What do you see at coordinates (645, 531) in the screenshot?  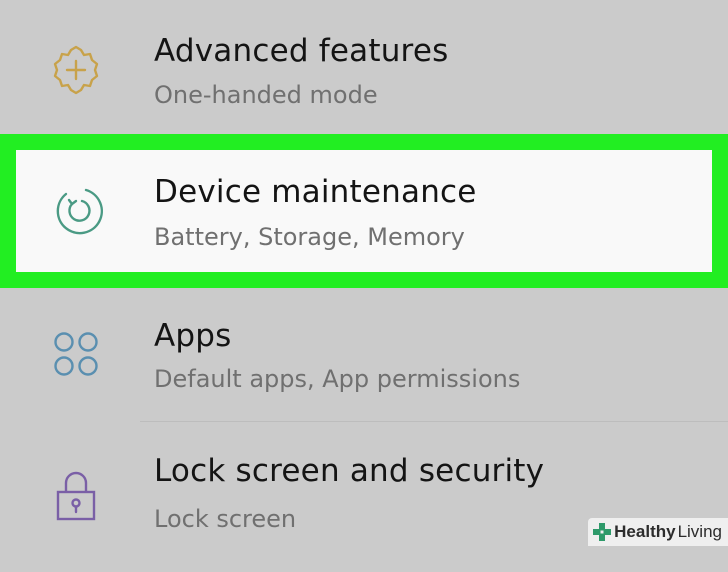 I see `watermark-text-bold: Healthy` at bounding box center [645, 531].